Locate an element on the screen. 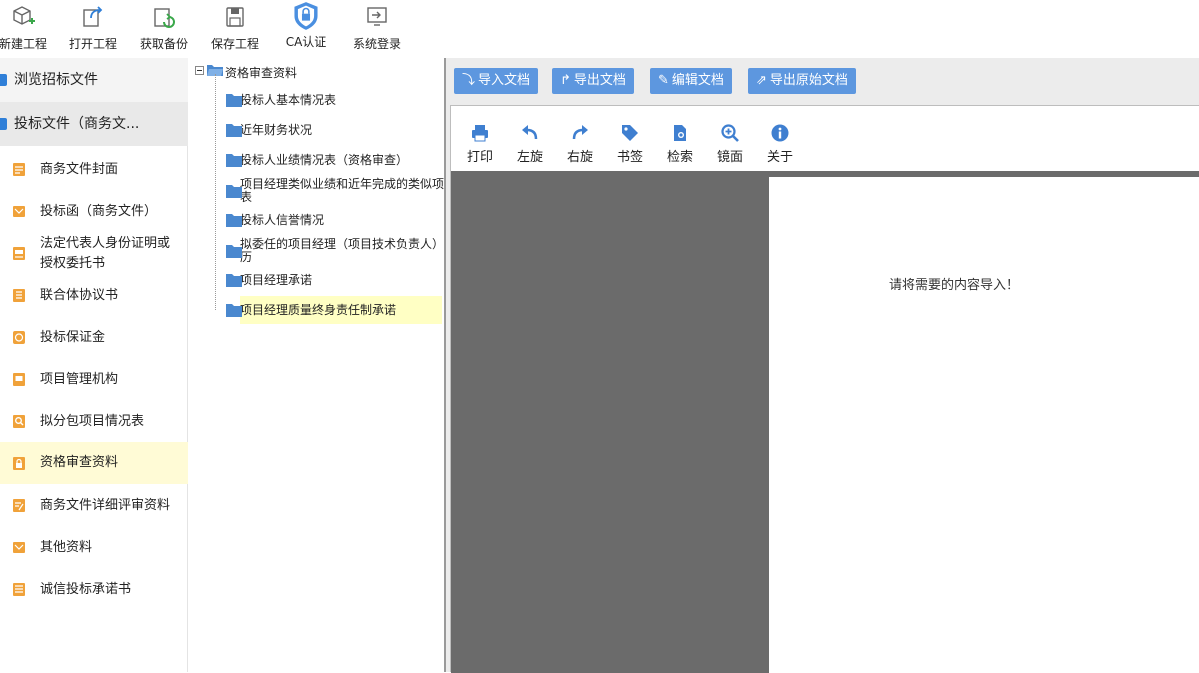 This screenshot has height=673, width=1199. sidebar-item-management: 项目管理机构 is located at coordinates (94, 380).